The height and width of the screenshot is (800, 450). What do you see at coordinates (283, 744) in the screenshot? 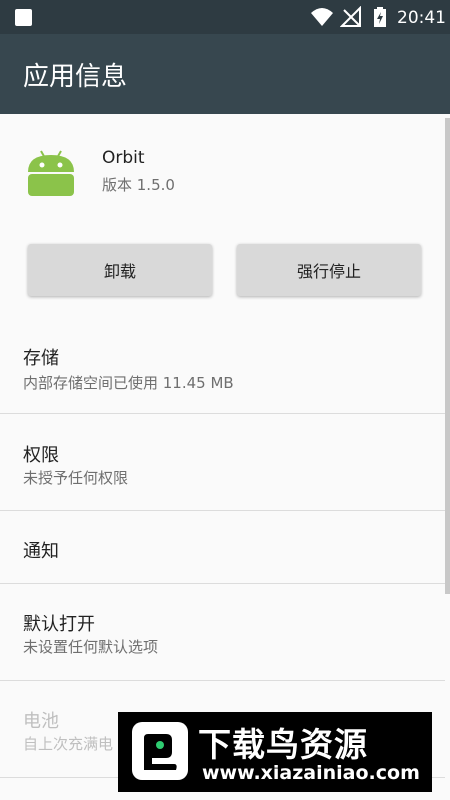
I see `watermark-title: 下载鸟资源` at bounding box center [283, 744].